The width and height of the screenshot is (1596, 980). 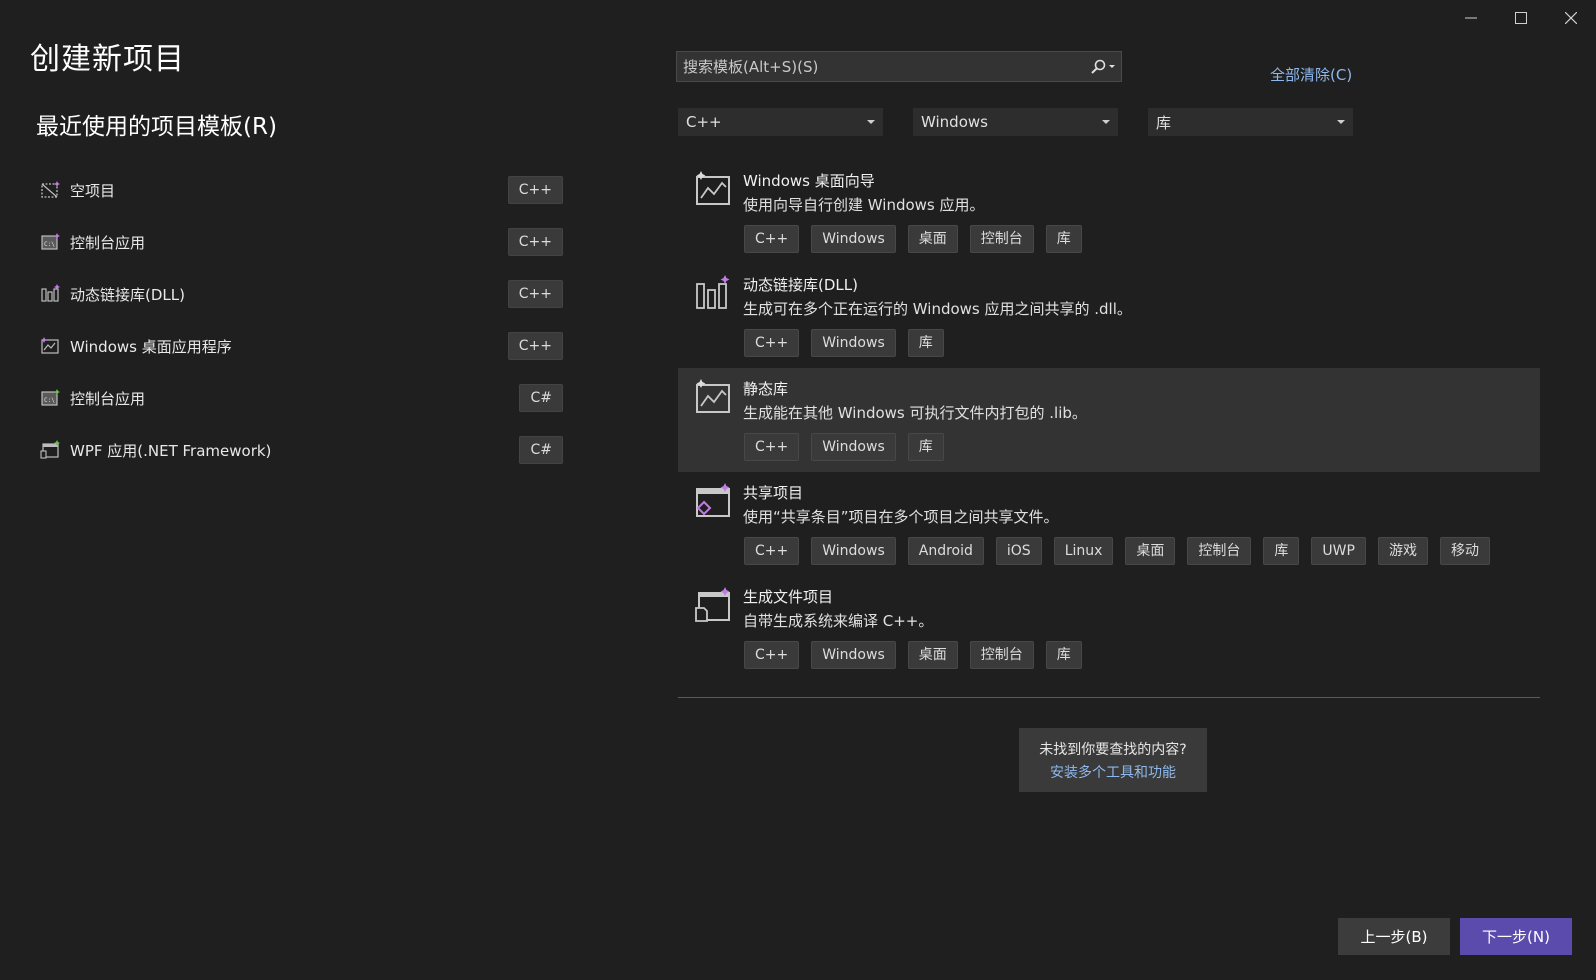 I want to click on language-filter-dropdown: C++, so click(x=780, y=122).